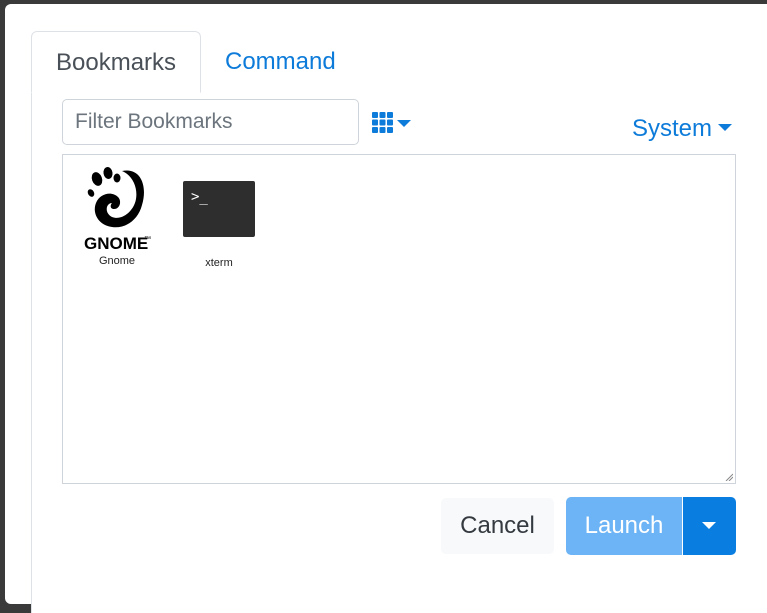 The width and height of the screenshot is (767, 613). I want to click on gnome-logo-trademark: ™, so click(147, 239).